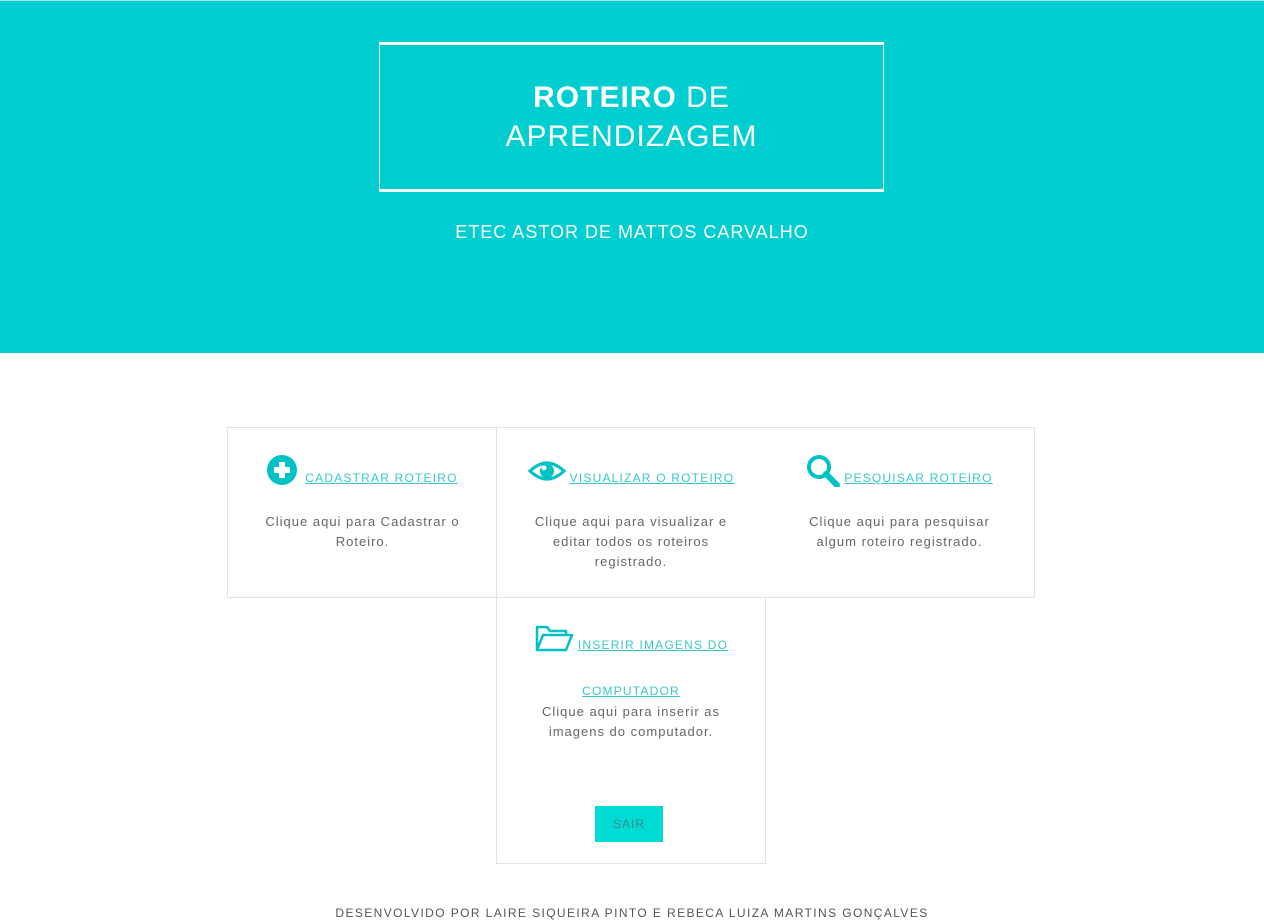 Image resolution: width=1264 pixels, height=924 pixels. What do you see at coordinates (362, 531) in the screenshot?
I see `card-description: Clique aqui para Cadastrar o Roteiro.` at bounding box center [362, 531].